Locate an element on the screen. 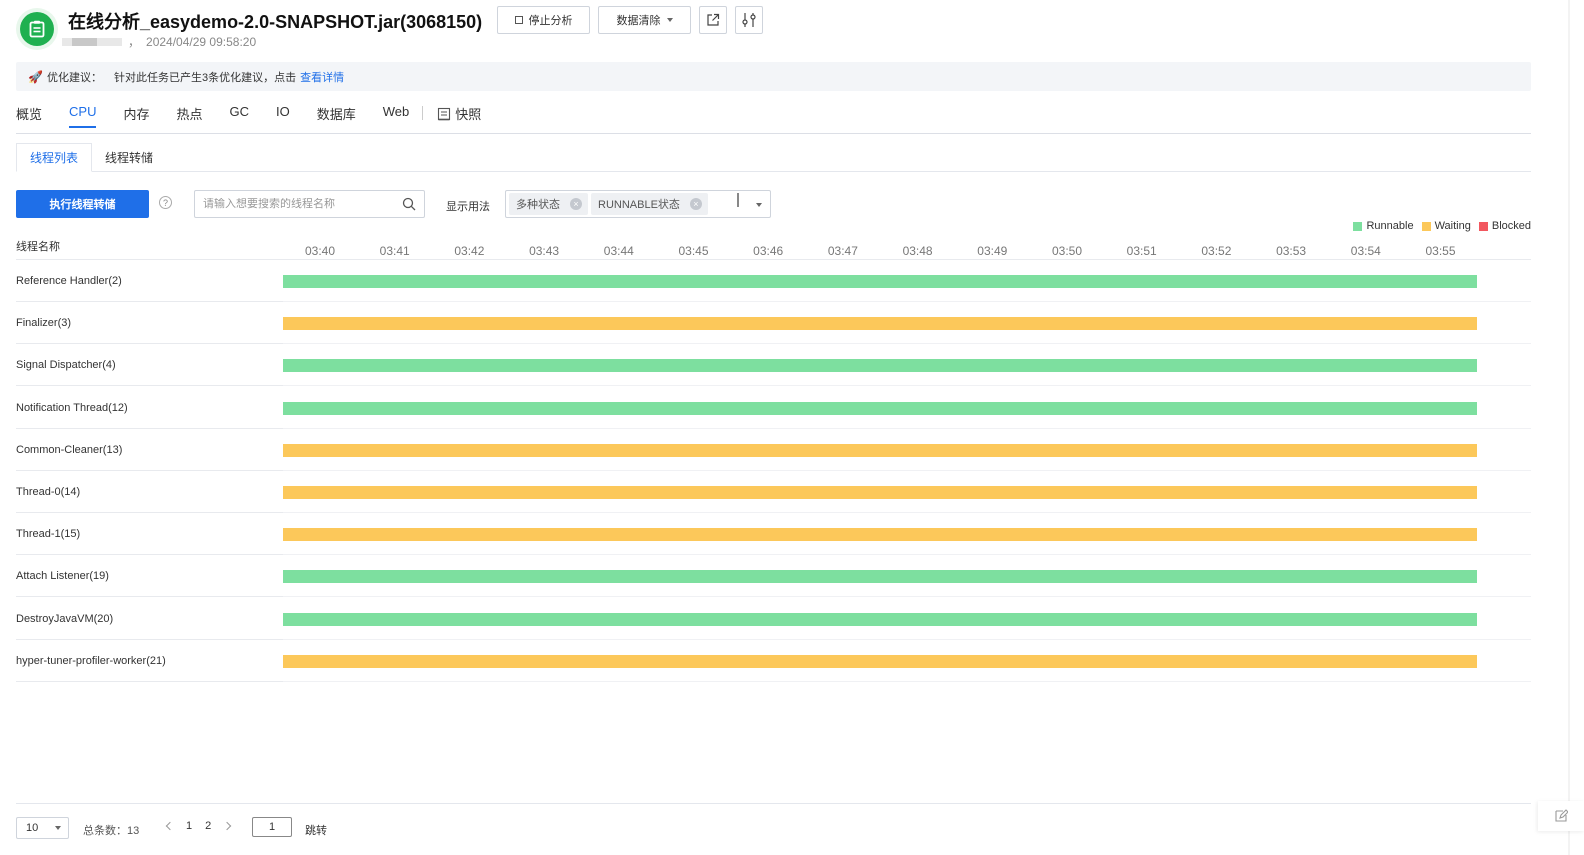  tab-database: 数据库 is located at coordinates (336, 117).